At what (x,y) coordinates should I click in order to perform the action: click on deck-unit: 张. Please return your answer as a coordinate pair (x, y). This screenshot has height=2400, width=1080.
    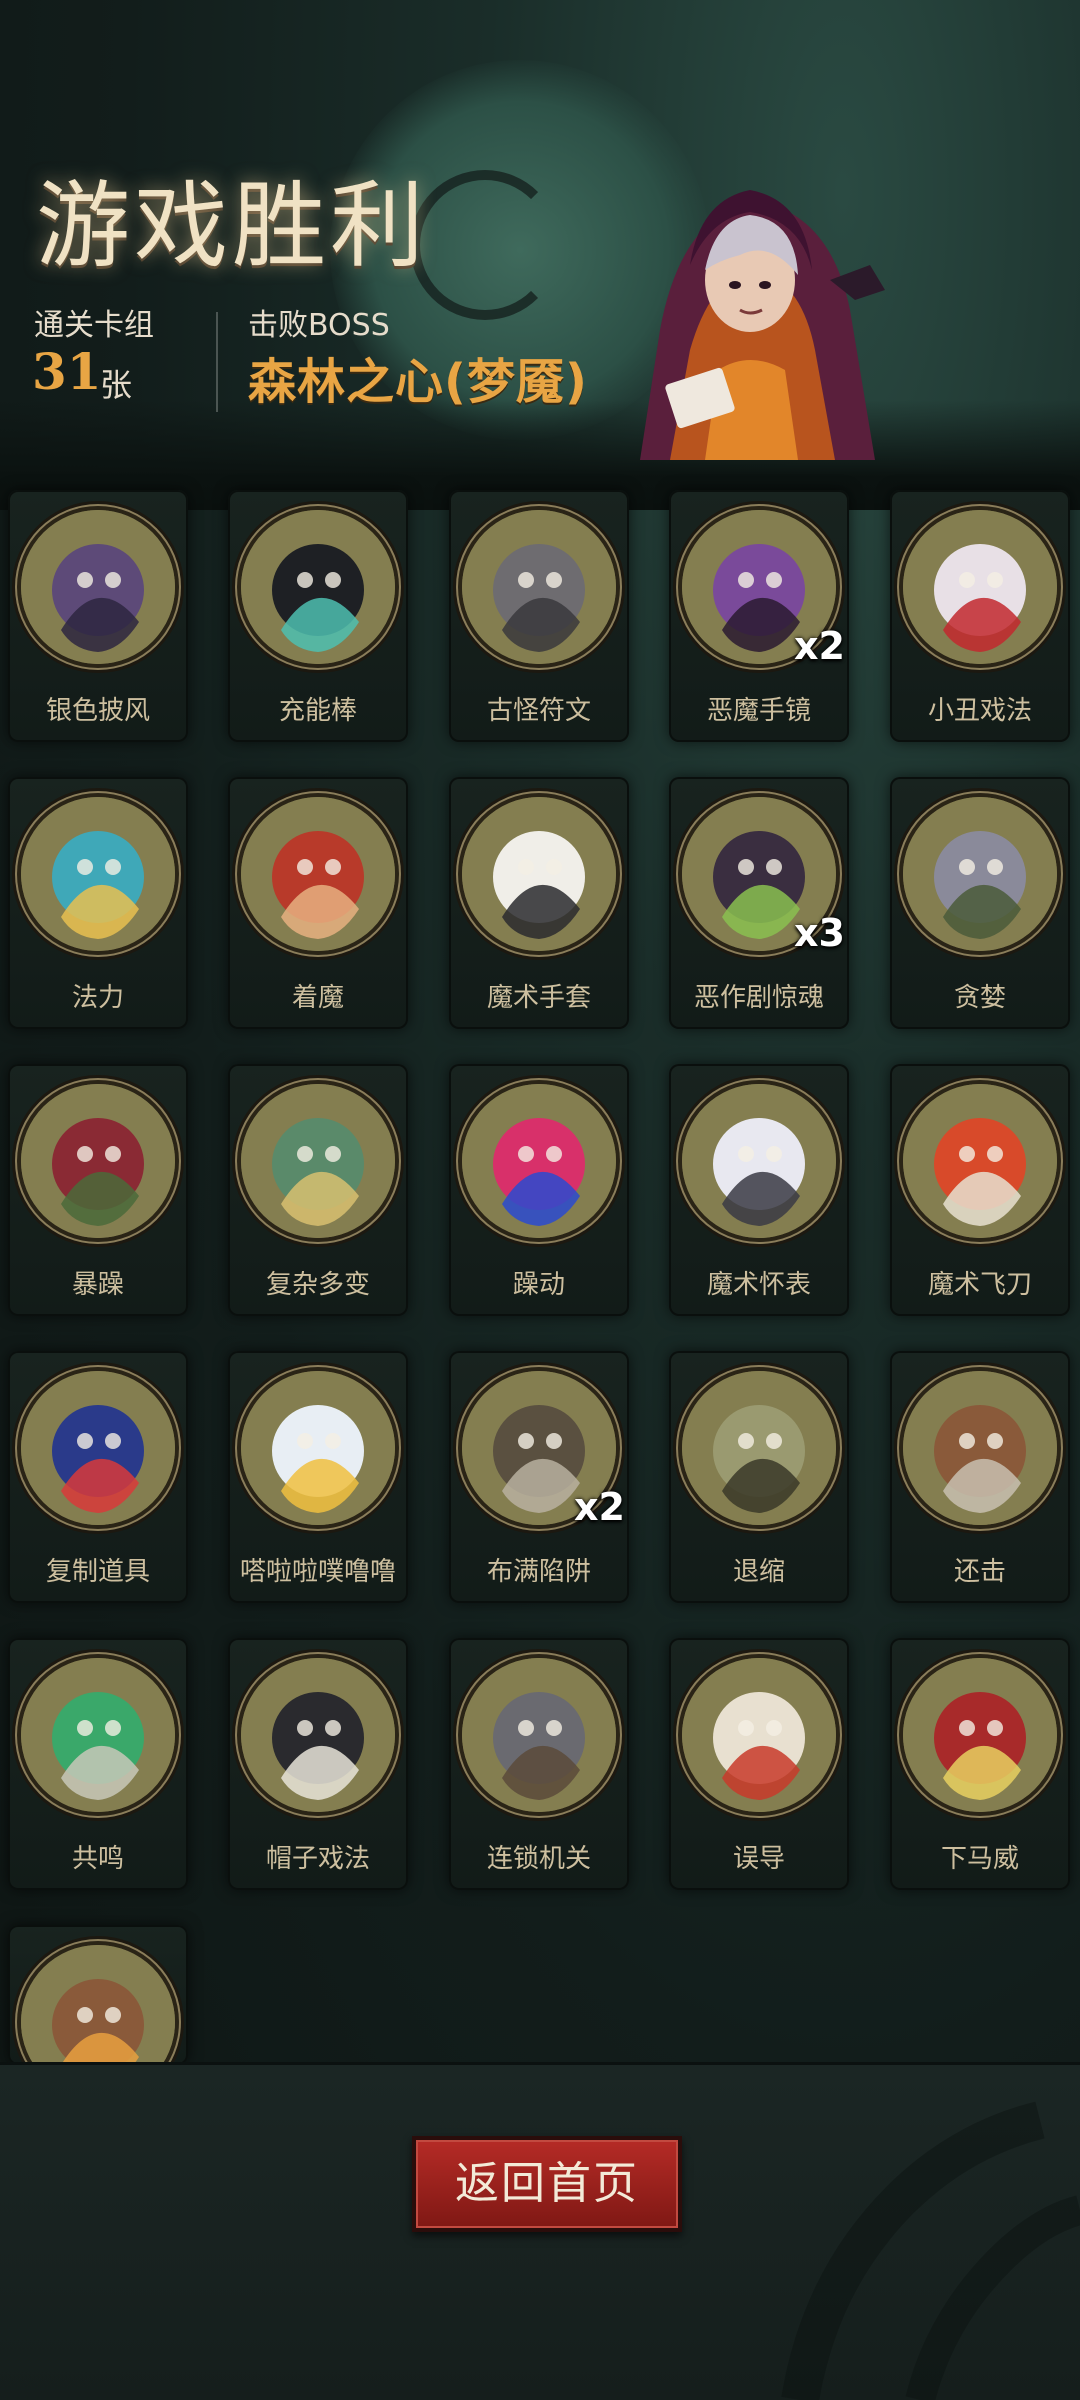
    Looking at the image, I should click on (116, 385).